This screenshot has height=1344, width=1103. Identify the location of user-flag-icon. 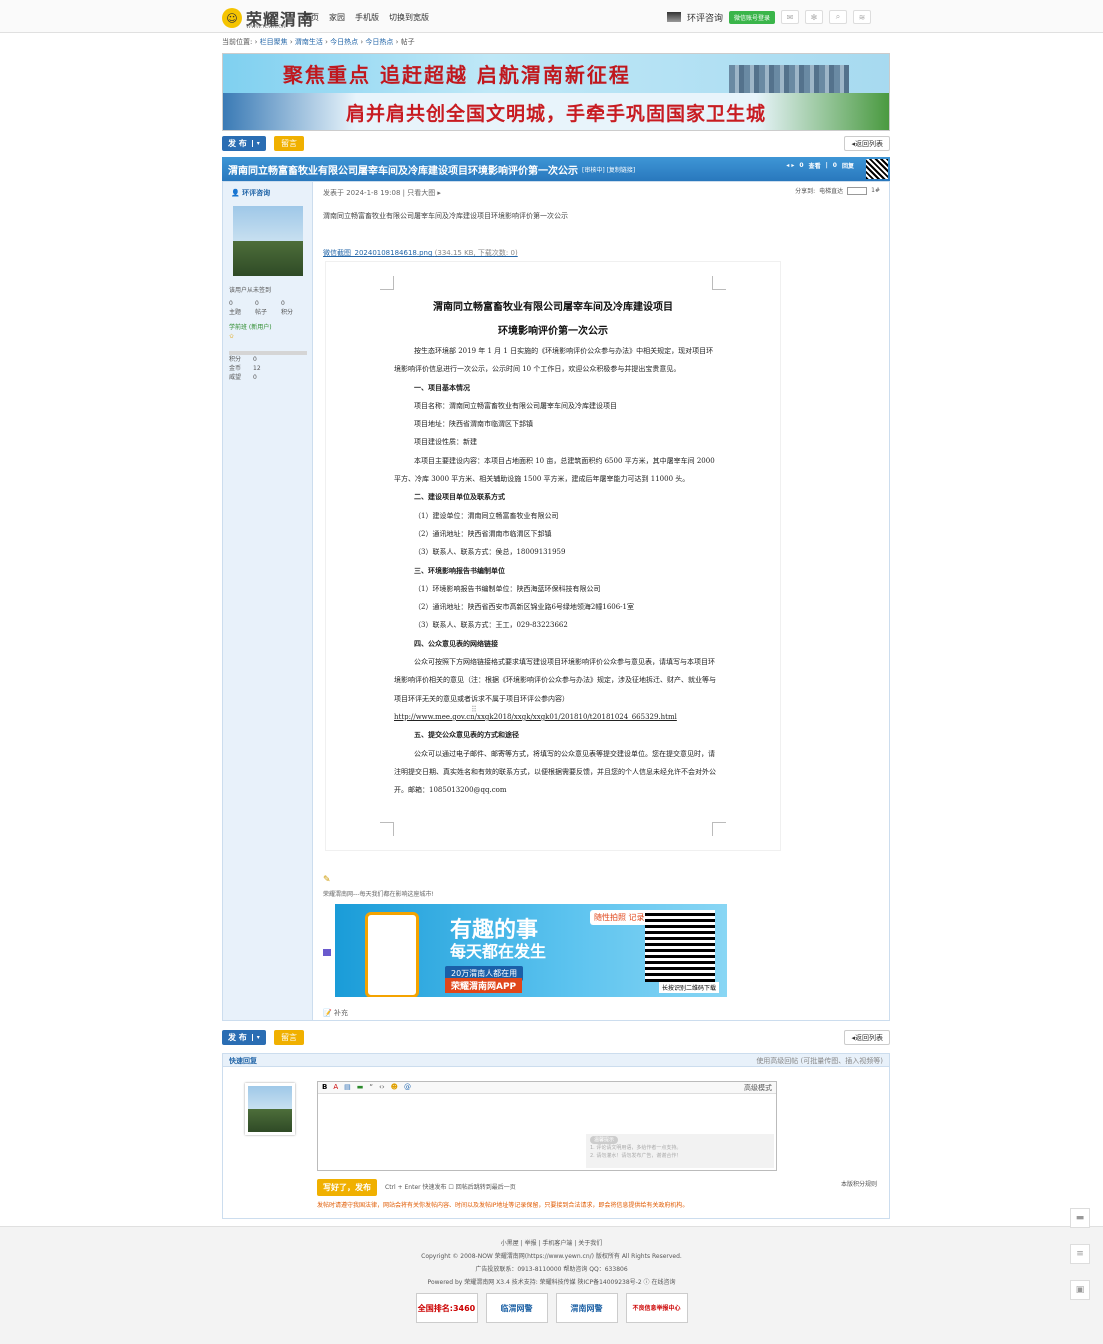
(674, 17).